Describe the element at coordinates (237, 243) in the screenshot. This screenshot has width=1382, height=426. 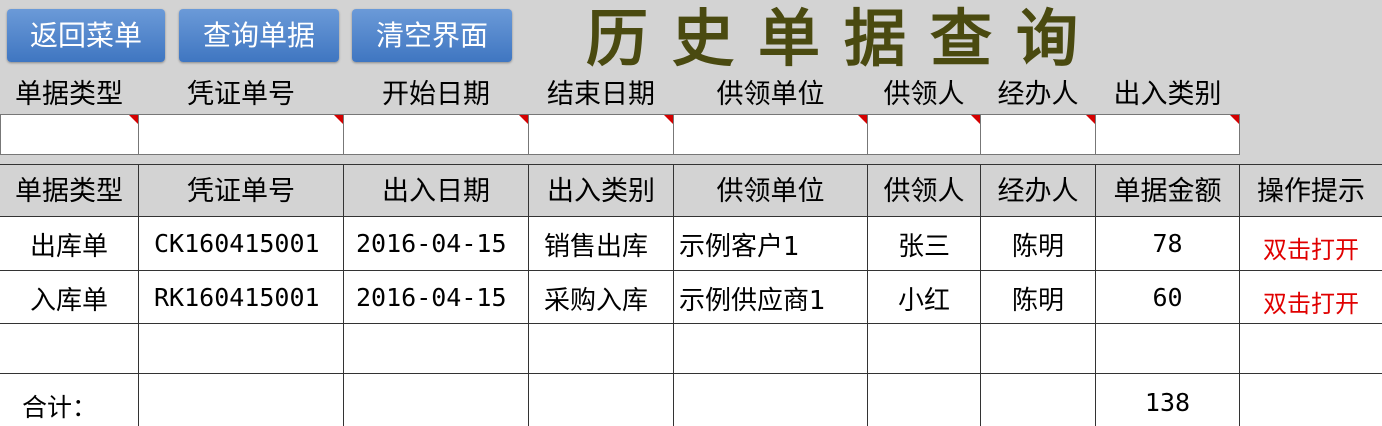
I see `cell-voucher: CK160415001` at that location.